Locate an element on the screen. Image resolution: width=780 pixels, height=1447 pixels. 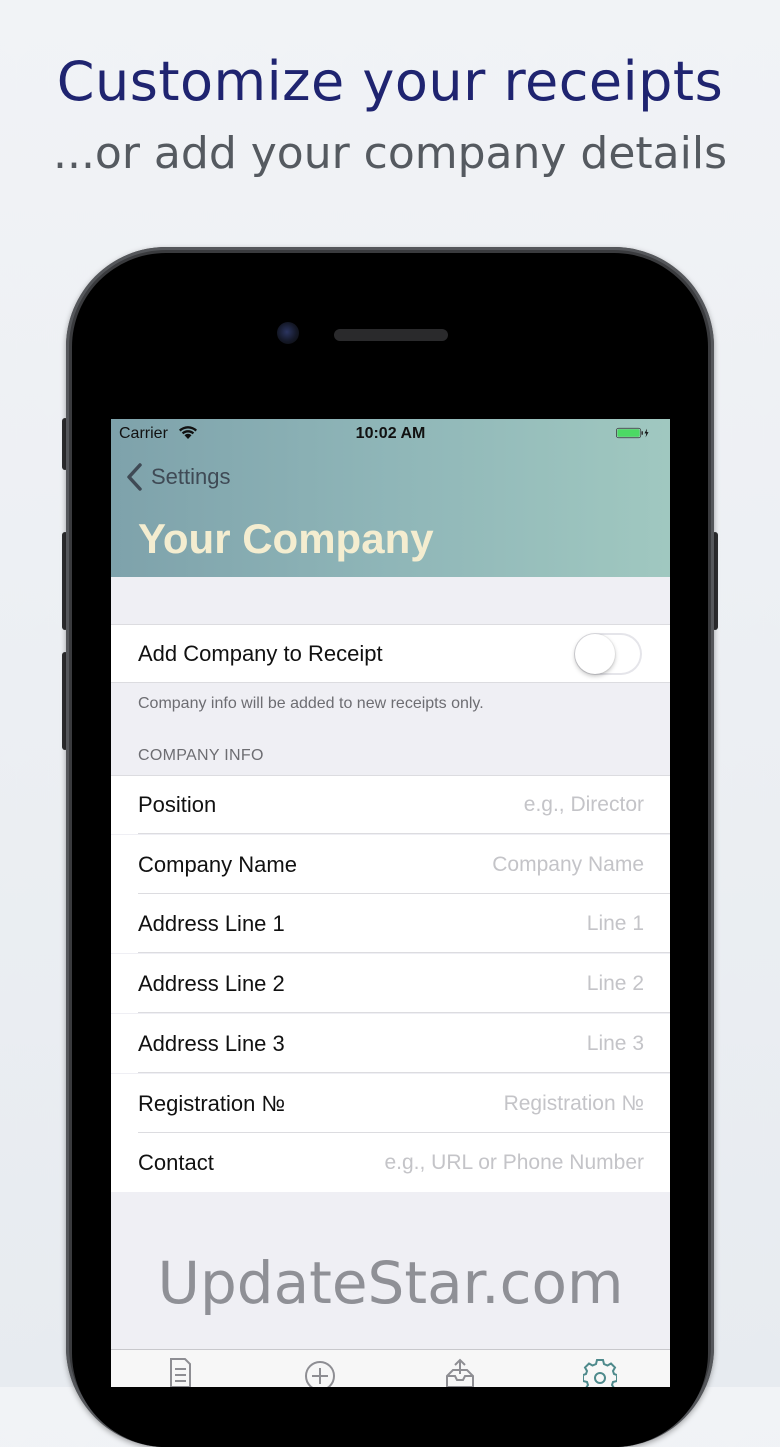
tab-settings is located at coordinates (600, 1371).